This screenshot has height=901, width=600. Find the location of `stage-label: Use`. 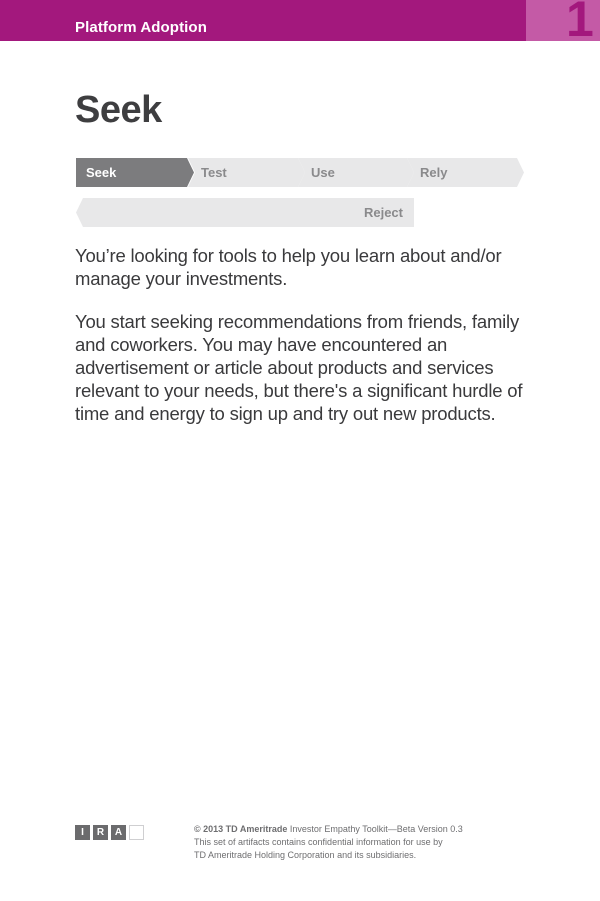

stage-label: Use is located at coordinates (323, 172).